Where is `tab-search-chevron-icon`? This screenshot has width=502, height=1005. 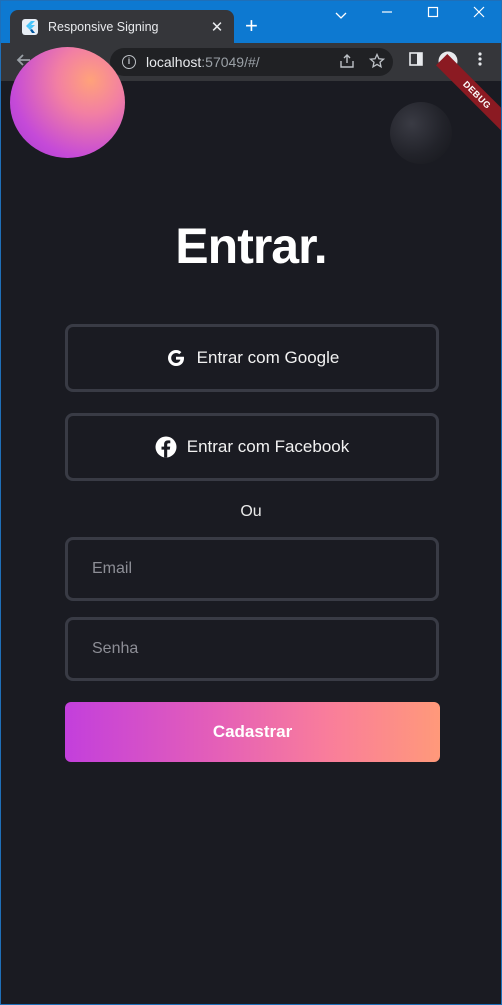 tab-search-chevron-icon is located at coordinates (341, 16).